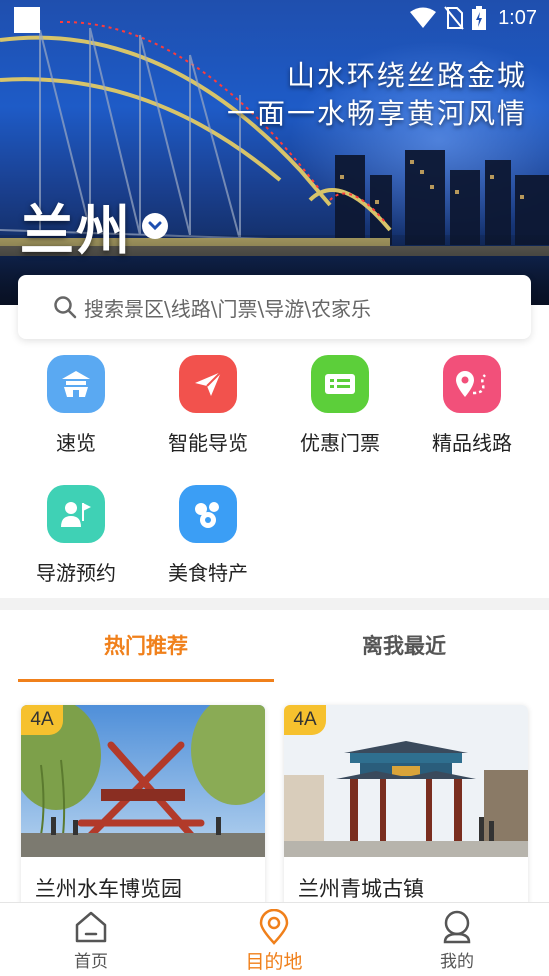 This screenshot has height=976, width=549. I want to click on category-smart-guide: 智能导览, so click(208, 405).